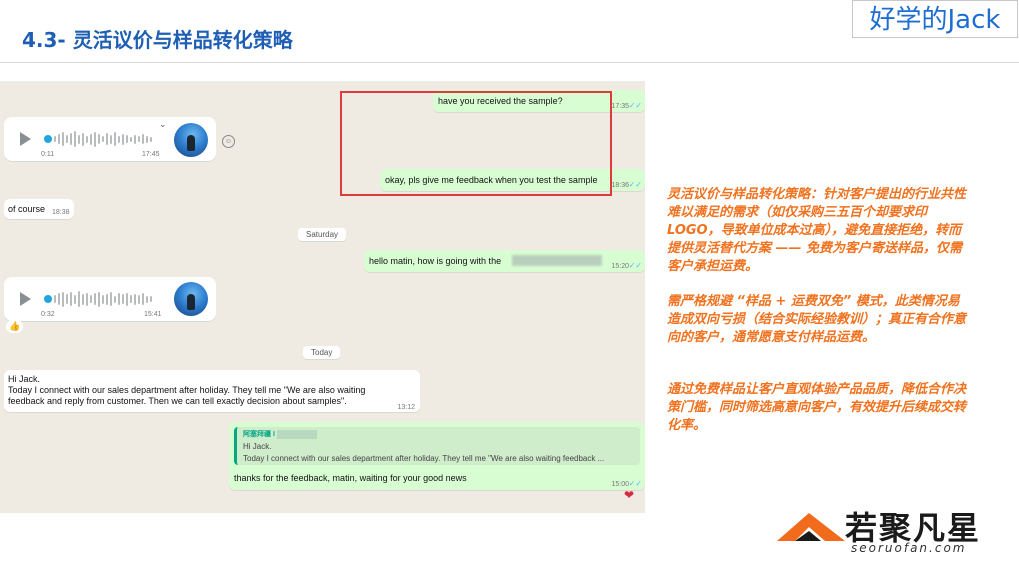 The width and height of the screenshot is (1019, 570). What do you see at coordinates (259, 434) in the screenshot?
I see `quoted-sender: 阿塞拜疆 I` at bounding box center [259, 434].